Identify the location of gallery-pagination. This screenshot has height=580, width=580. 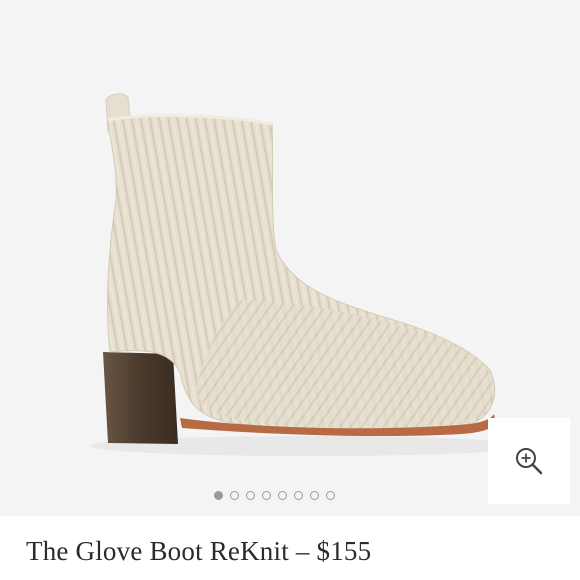
(274, 495).